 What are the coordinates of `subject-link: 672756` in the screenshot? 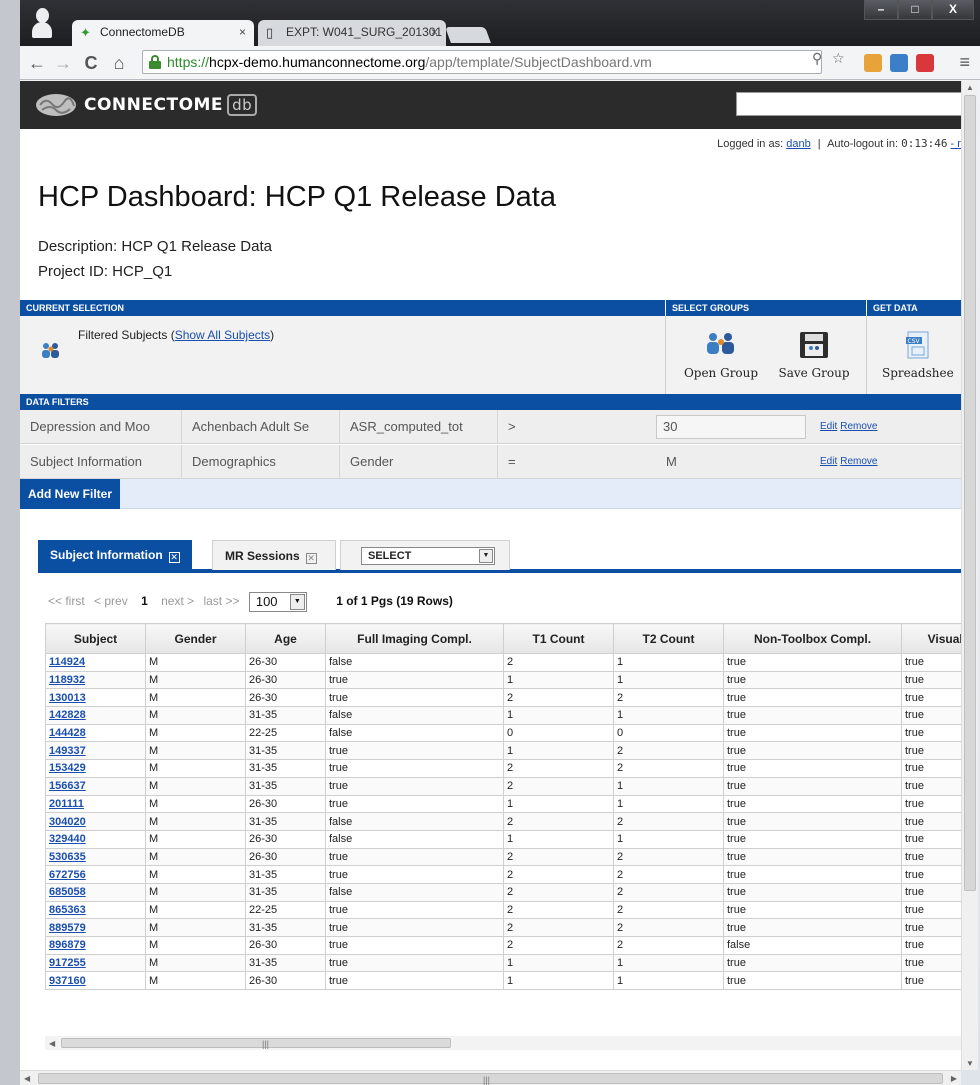 It's located at (67, 875).